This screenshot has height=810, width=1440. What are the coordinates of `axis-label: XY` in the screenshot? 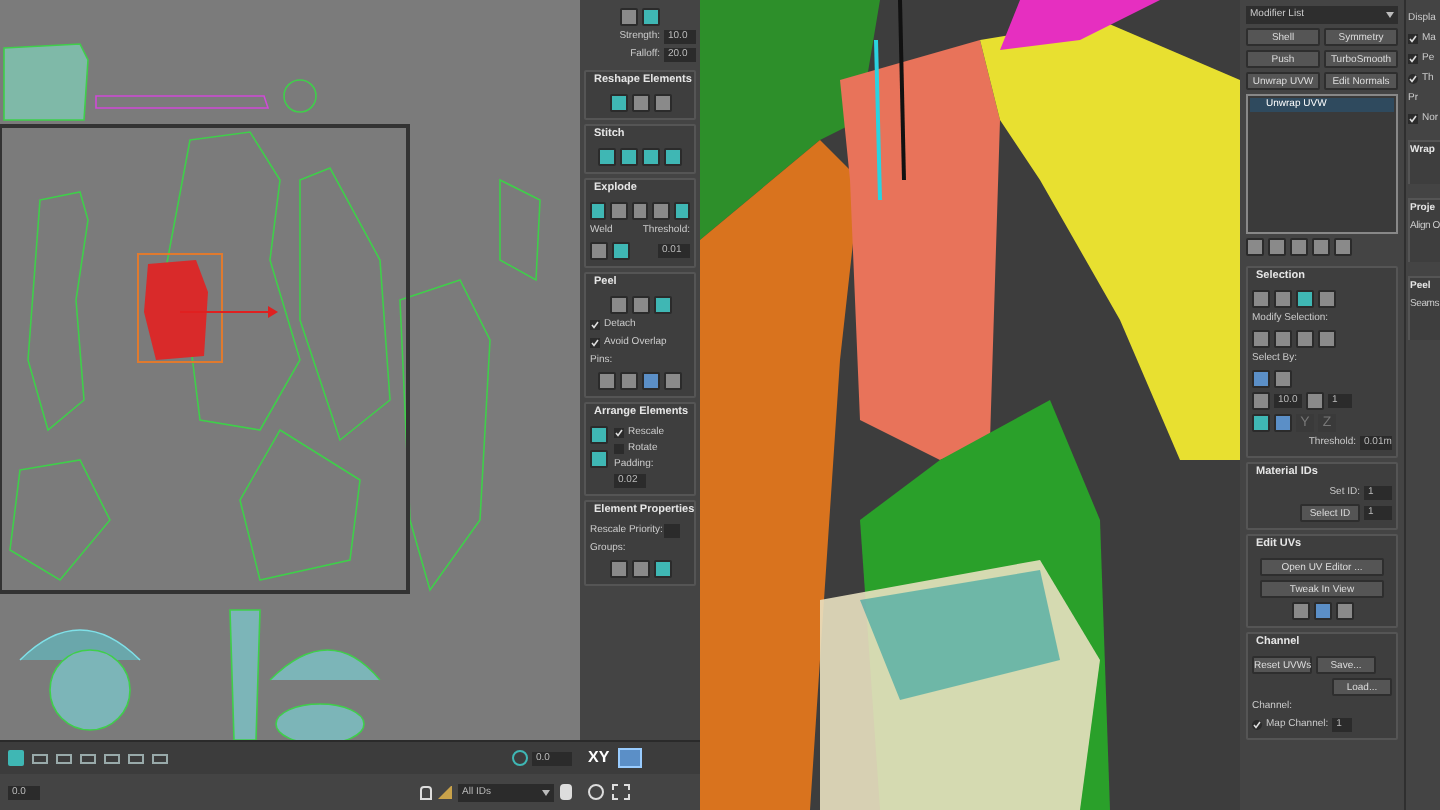 It's located at (599, 758).